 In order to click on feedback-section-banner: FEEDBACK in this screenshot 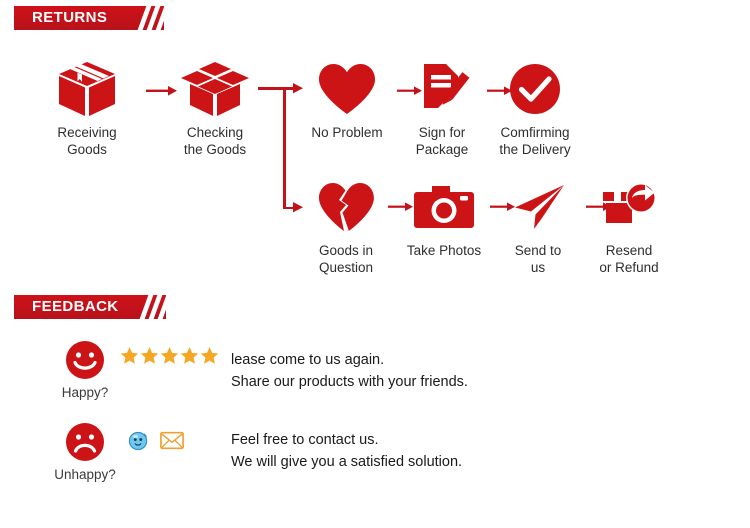, I will do `click(93, 307)`.